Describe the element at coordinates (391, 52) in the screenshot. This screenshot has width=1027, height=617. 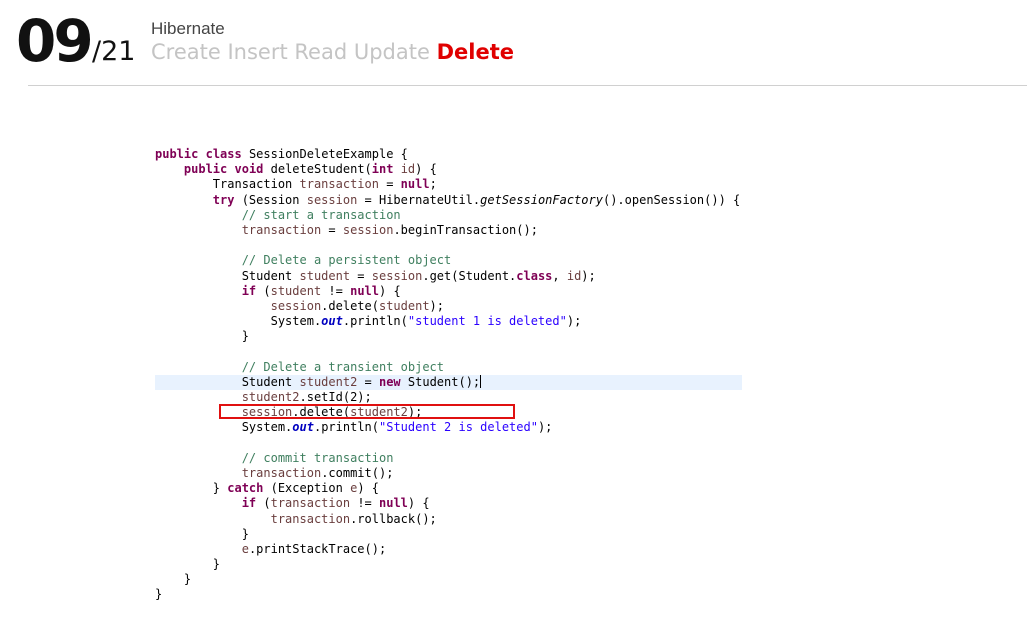
I see `crud-update: Update` at that location.